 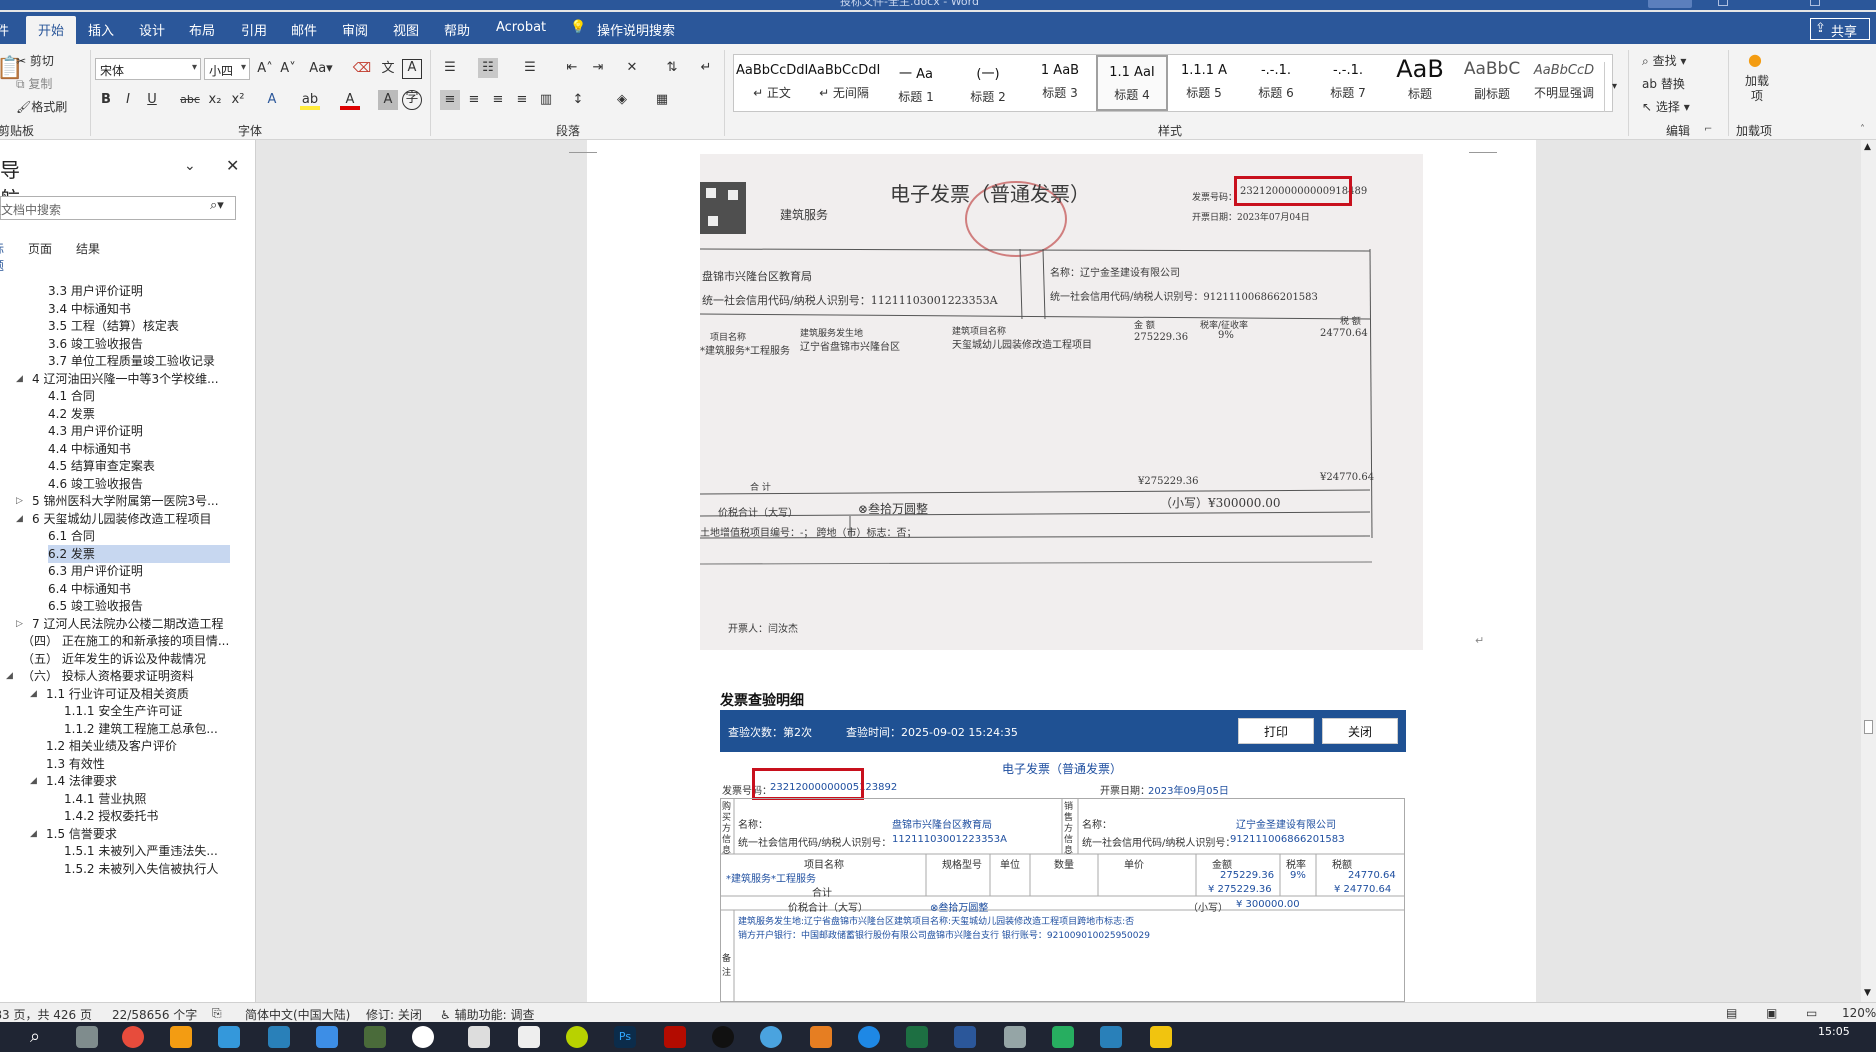 What do you see at coordinates (1492, 83) in the screenshot?
I see `style-11: AaBbC 副标题` at bounding box center [1492, 83].